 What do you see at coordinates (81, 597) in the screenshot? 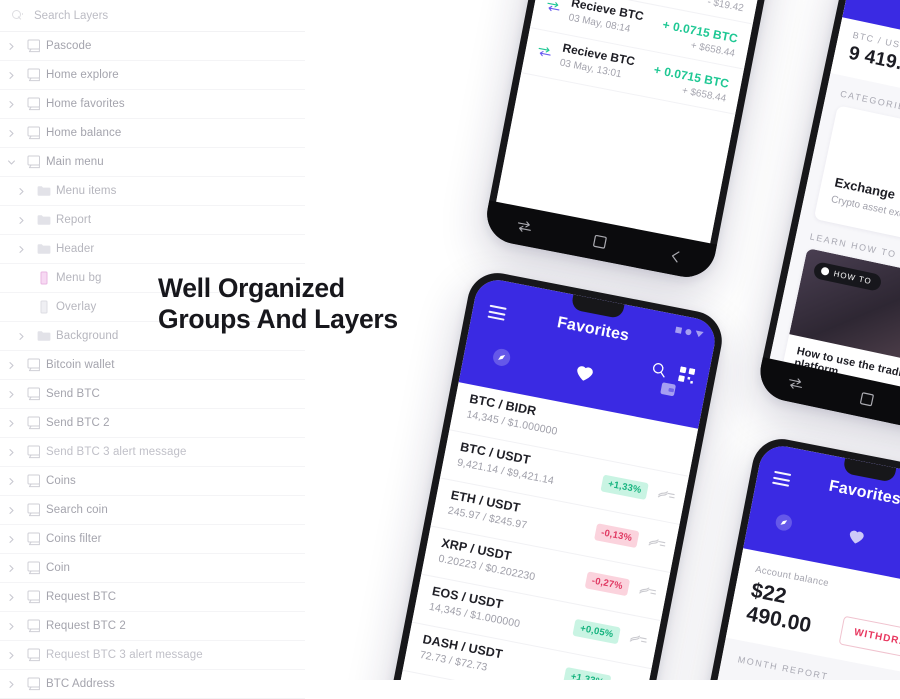
I see `layer-label: Request BTC` at bounding box center [81, 597].